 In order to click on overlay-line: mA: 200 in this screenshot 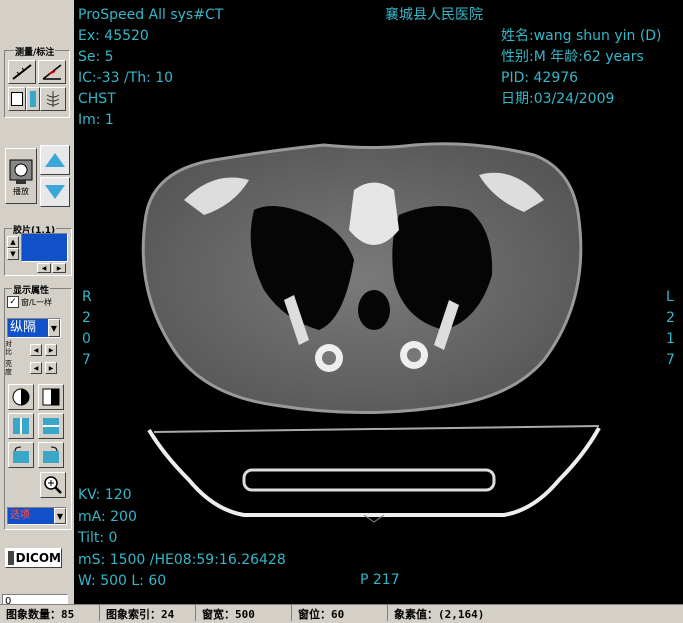, I will do `click(107, 516)`.